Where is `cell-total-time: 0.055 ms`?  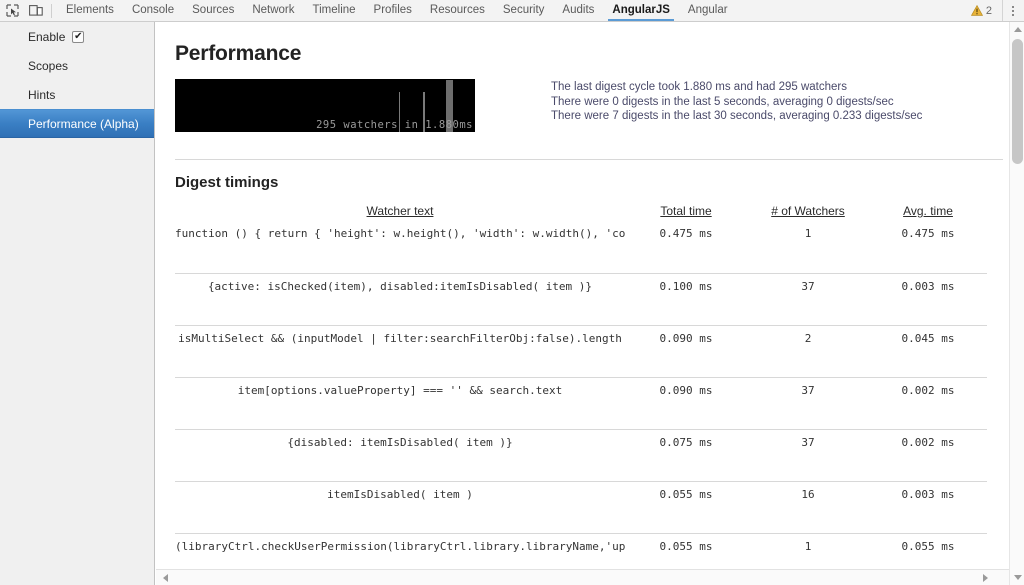
cell-total-time: 0.055 ms is located at coordinates (686, 506).